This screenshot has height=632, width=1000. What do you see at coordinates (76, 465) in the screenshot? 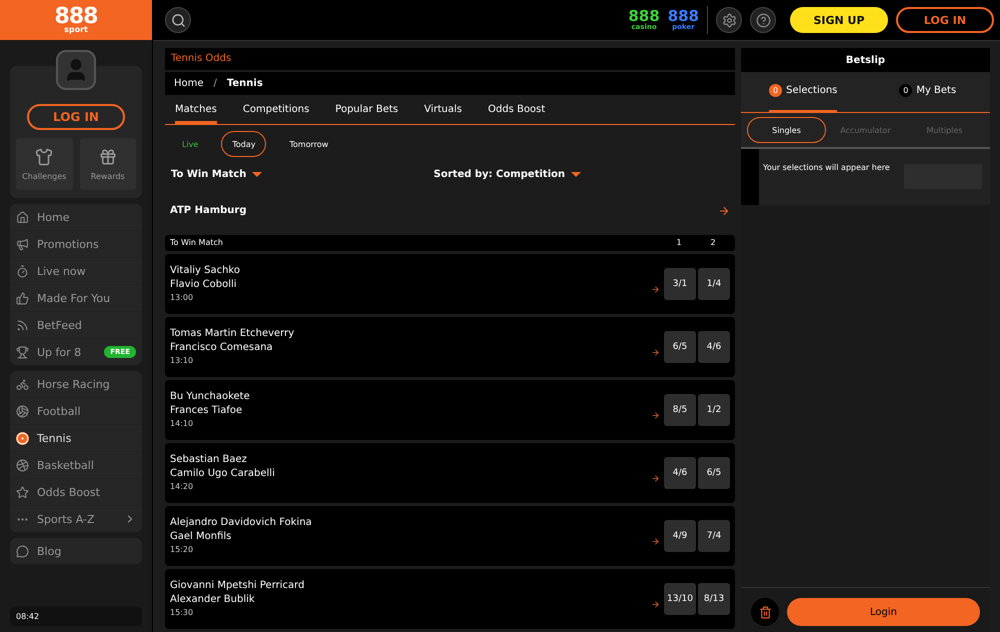
I see `sport-item: Basketball` at bounding box center [76, 465].